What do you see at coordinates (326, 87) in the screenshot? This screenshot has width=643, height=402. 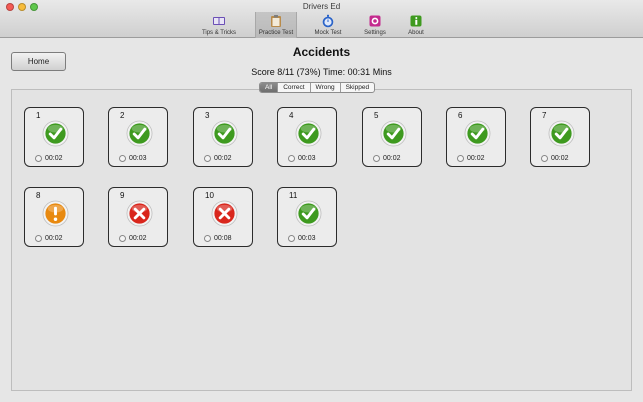 I see `filter-wrong: Wrong` at bounding box center [326, 87].